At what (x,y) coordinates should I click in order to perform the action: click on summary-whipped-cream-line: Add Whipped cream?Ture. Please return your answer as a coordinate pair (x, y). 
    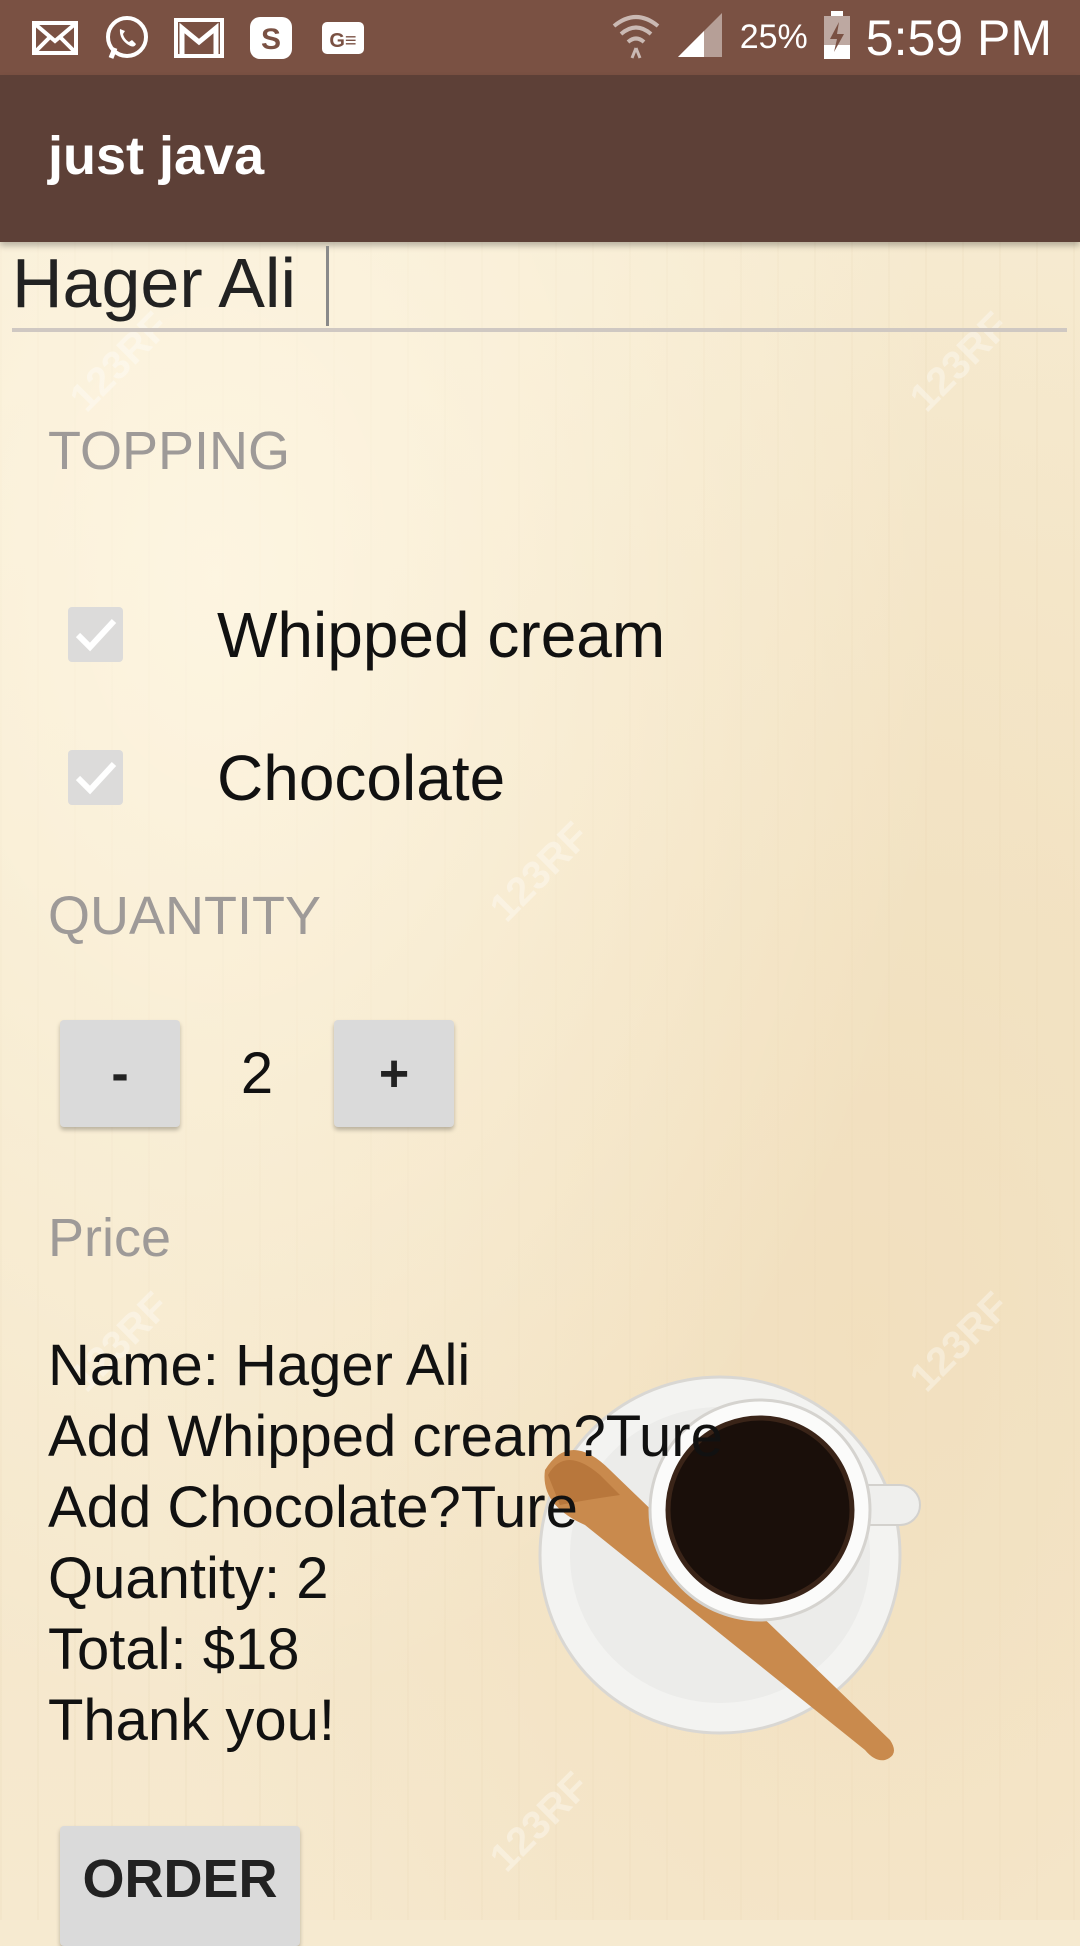
    Looking at the image, I should click on (385, 1436).